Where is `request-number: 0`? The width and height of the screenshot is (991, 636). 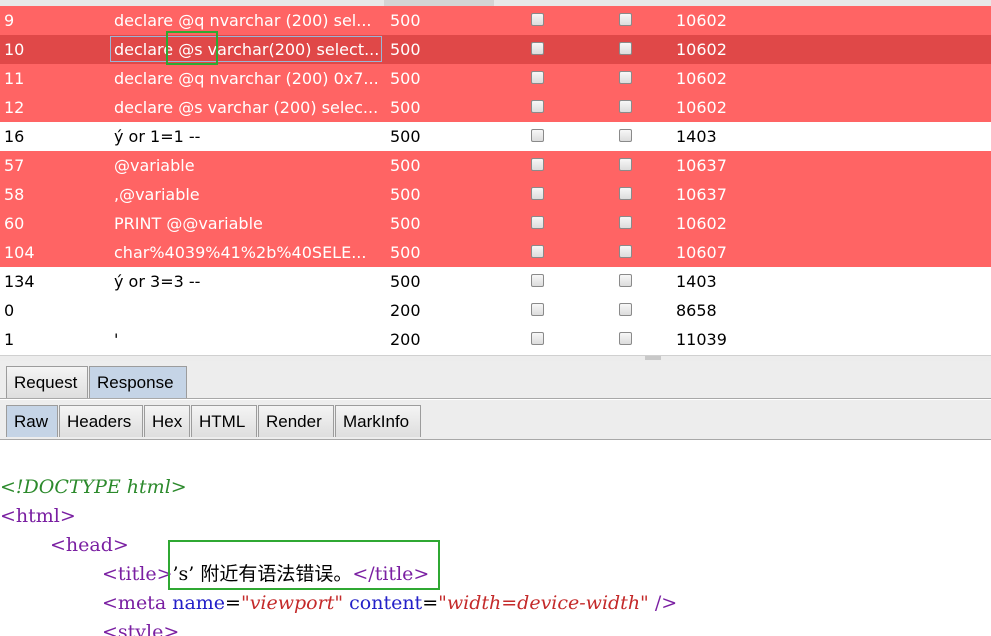
request-number: 0 is located at coordinates (9, 310).